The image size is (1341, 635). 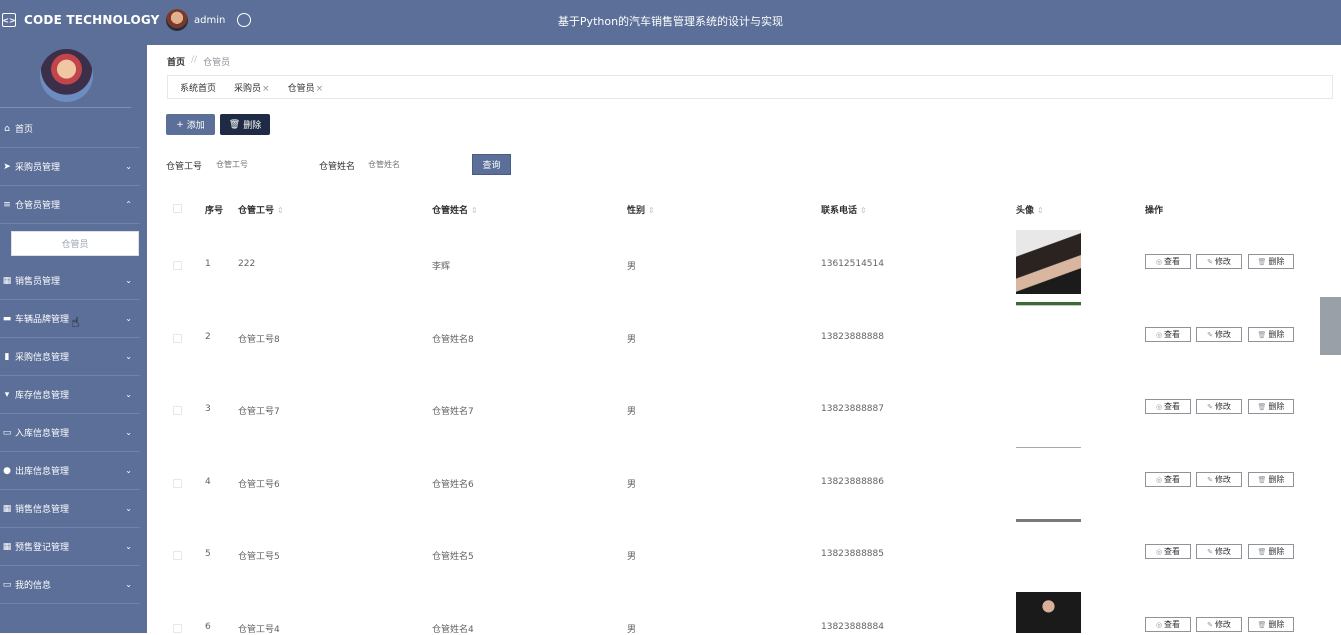 What do you see at coordinates (42, 320) in the screenshot?
I see `sidebar-item-label: 车辆品牌管理` at bounding box center [42, 320].